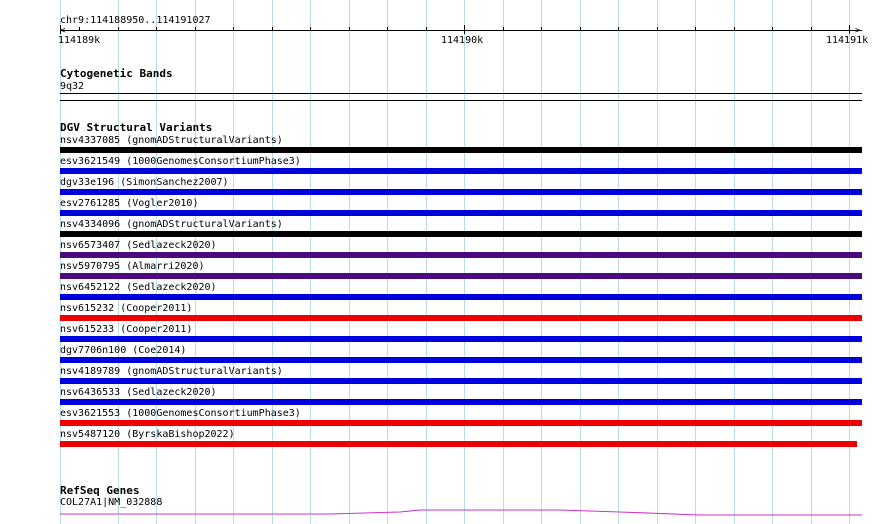  What do you see at coordinates (171, 224) in the screenshot?
I see `variant-label: nsv4334096 (gnomADStructuralVariants)` at bounding box center [171, 224].